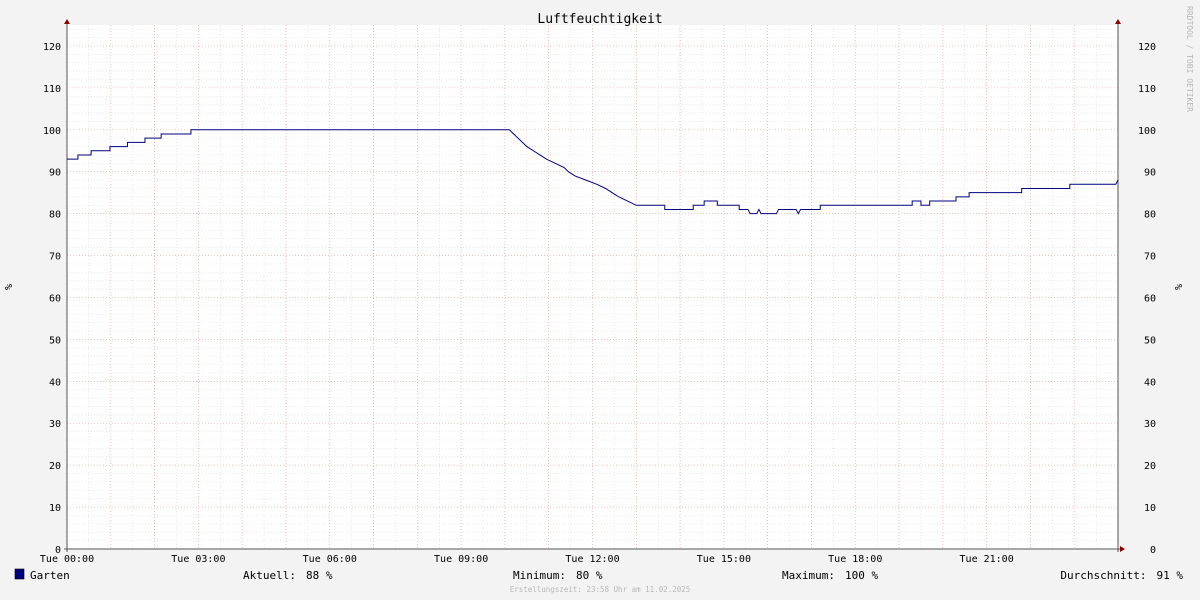 The image size is (1200, 600). Describe the element at coordinates (55, 298) in the screenshot. I see `y-tick-label-left: 60` at that location.